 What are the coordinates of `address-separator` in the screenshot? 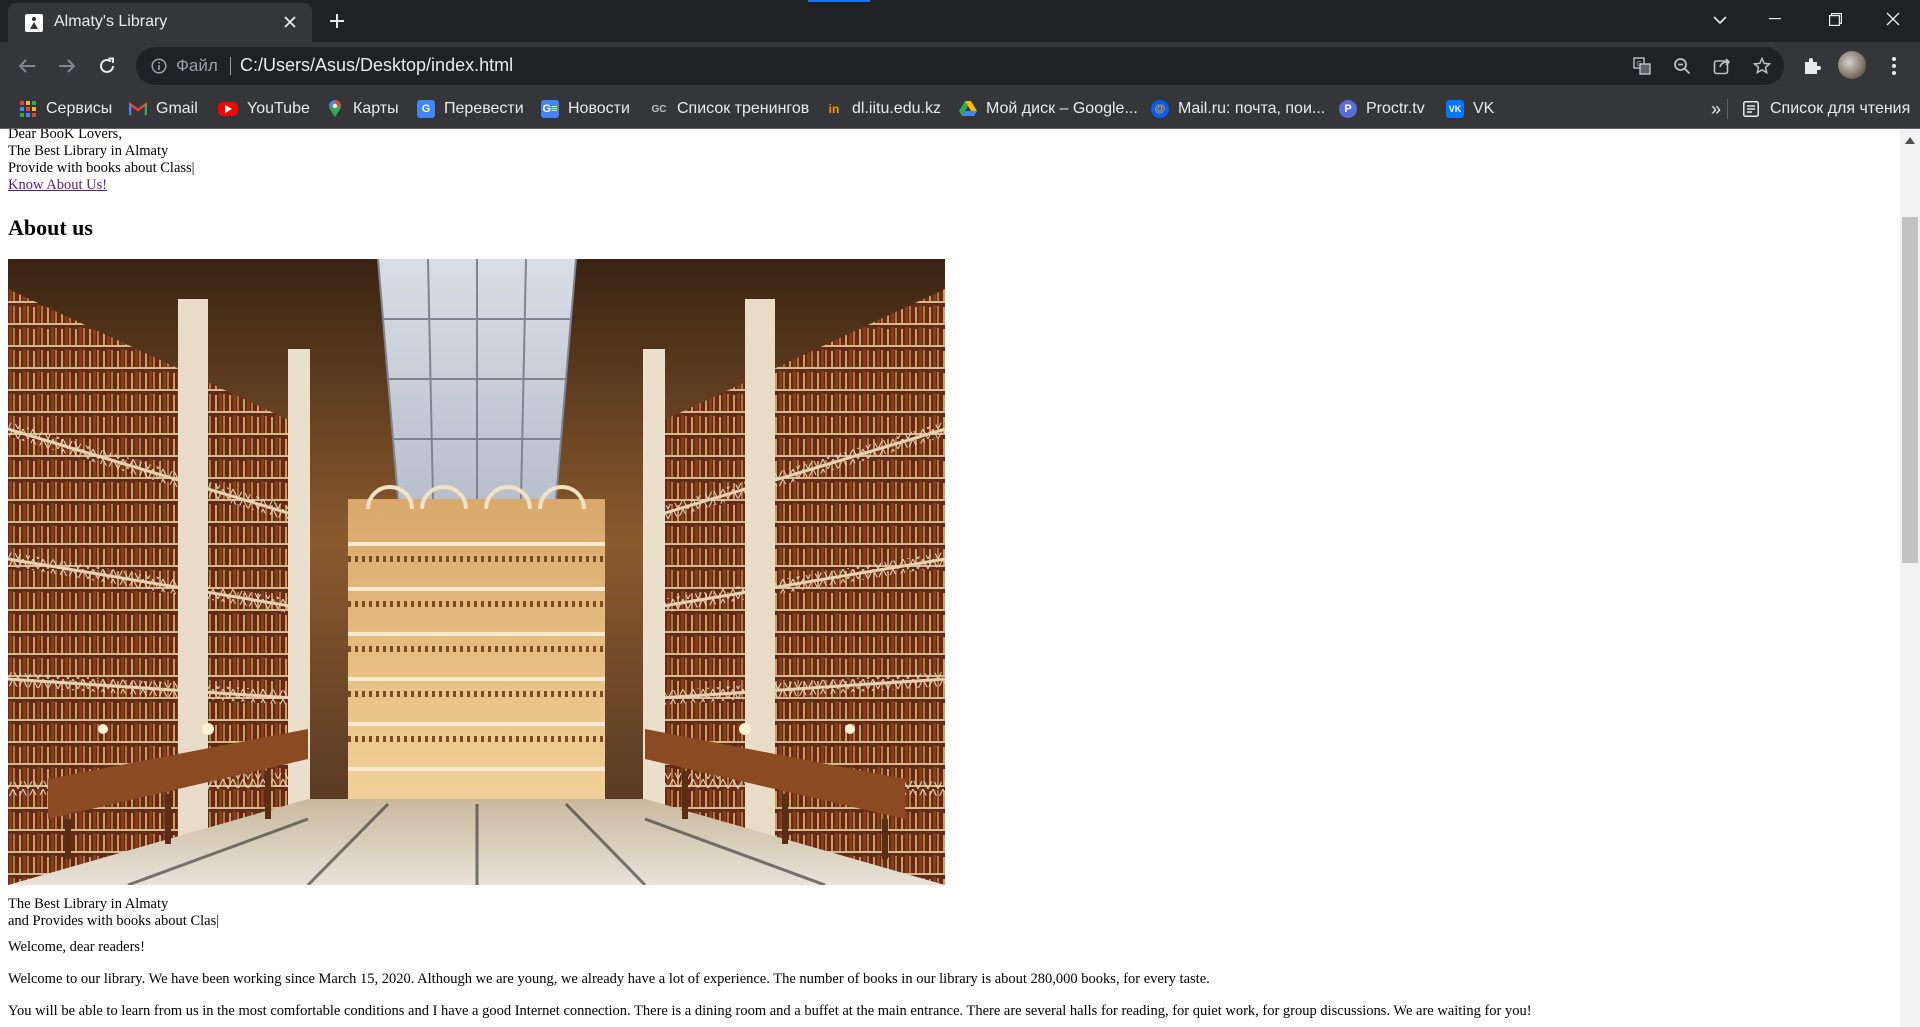 It's located at (230, 66).